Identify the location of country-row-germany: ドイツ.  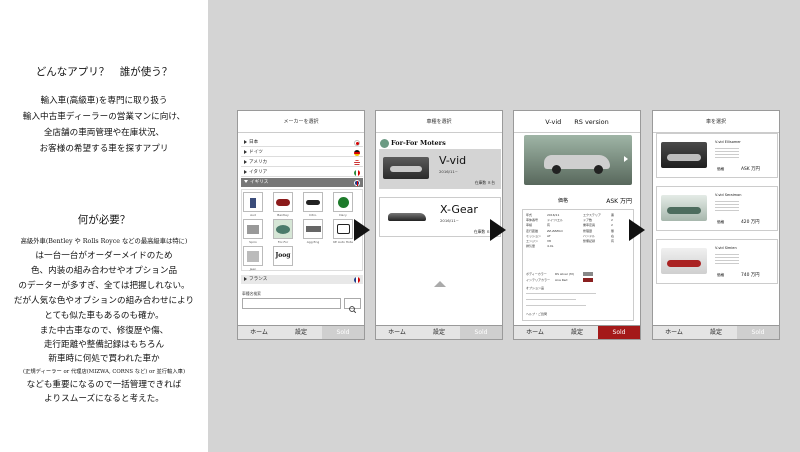
(302, 152).